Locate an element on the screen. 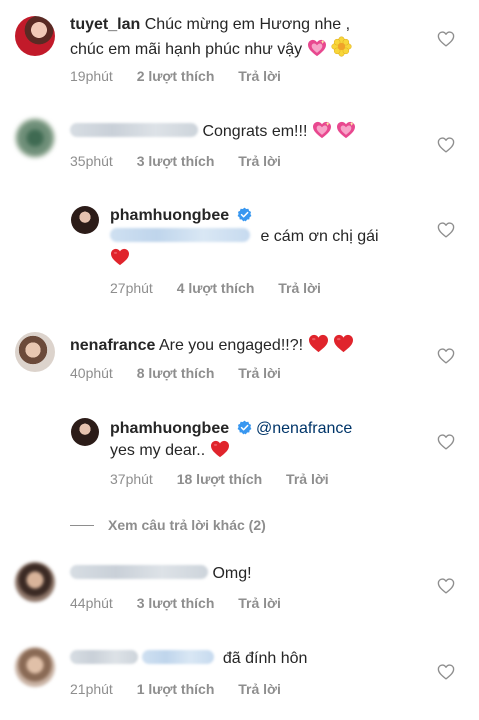 Image resolution: width=479 pixels, height=720 pixels. comment-time: 19phút is located at coordinates (91, 76).